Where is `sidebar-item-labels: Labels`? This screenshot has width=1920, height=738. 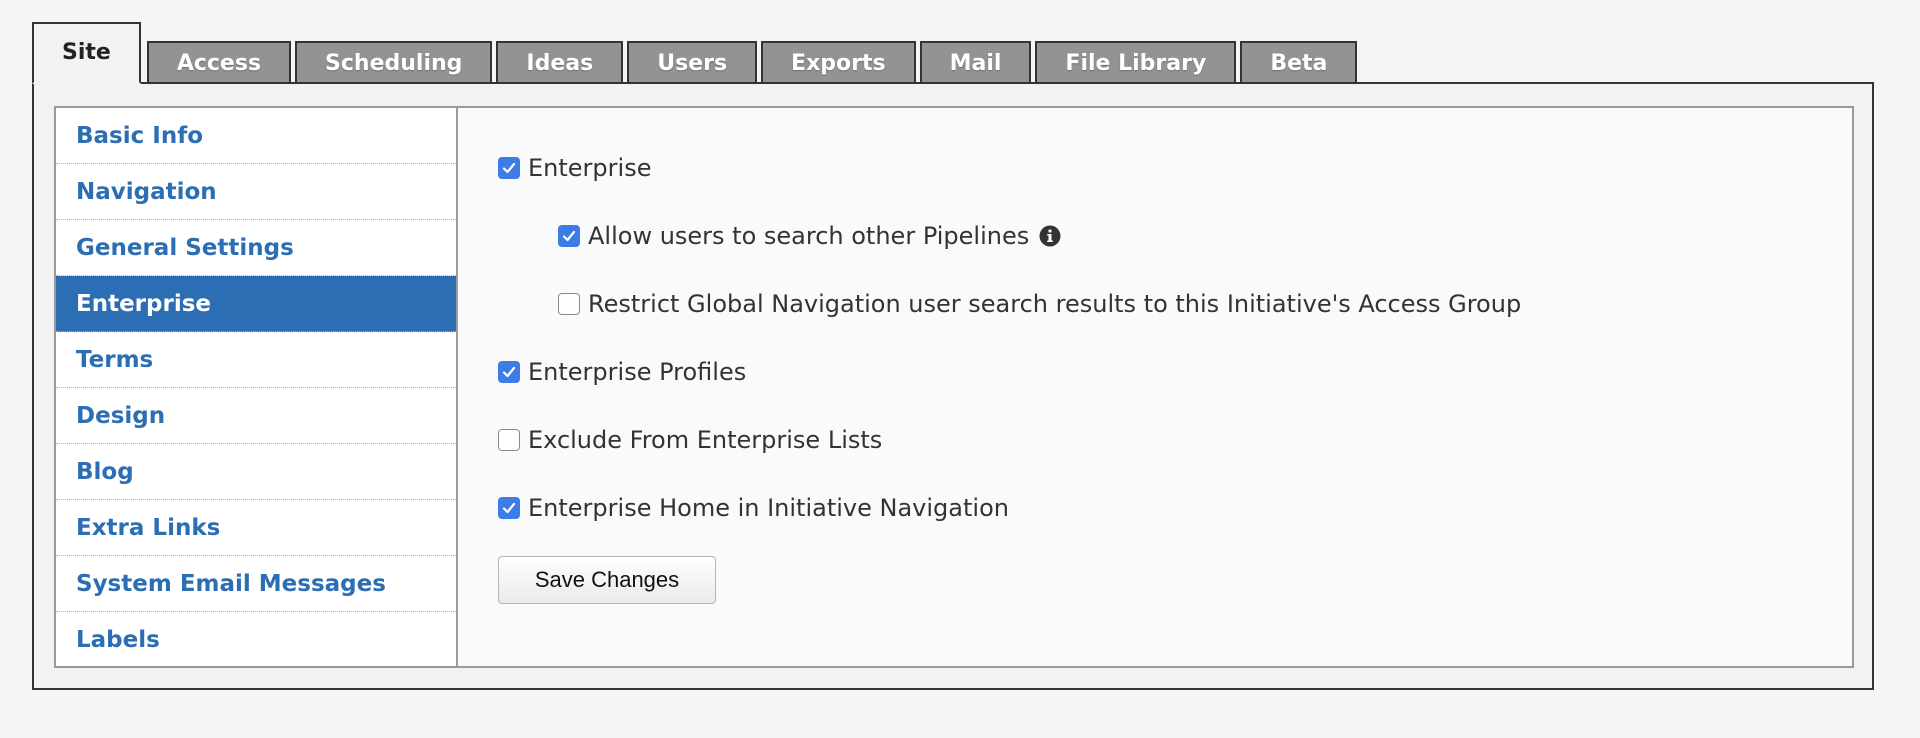
sidebar-item-labels: Labels is located at coordinates (256, 640).